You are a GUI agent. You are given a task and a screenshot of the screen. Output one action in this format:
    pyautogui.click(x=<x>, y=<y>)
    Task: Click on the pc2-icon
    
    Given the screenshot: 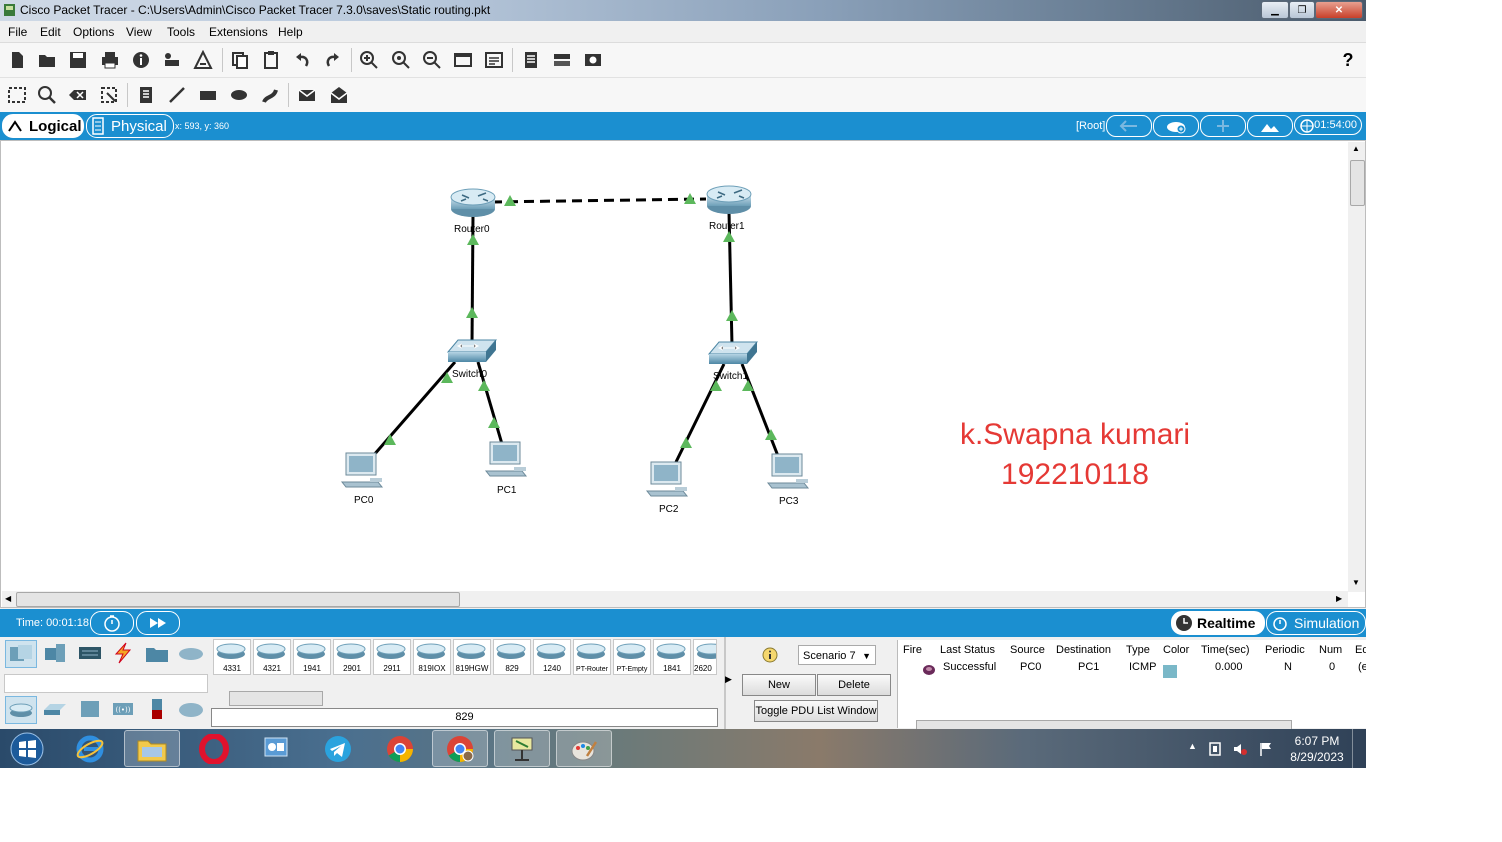 What is the action you would take?
    pyautogui.click(x=667, y=479)
    